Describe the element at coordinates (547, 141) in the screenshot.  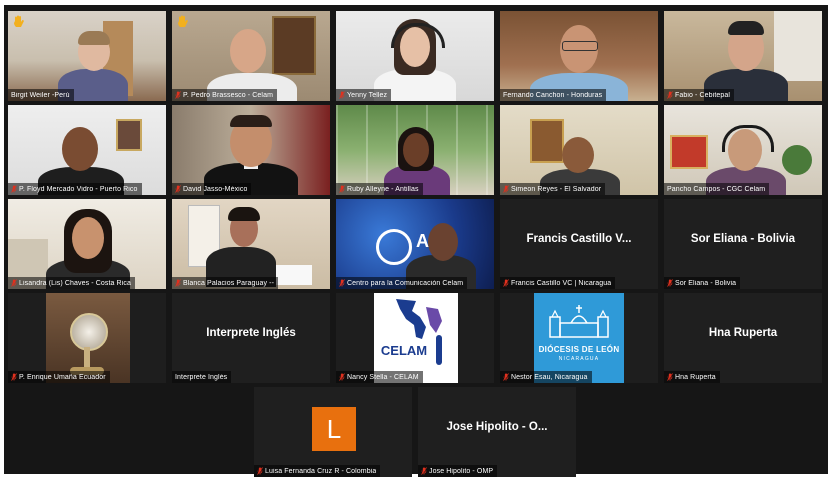
I see `picture-frame` at that location.